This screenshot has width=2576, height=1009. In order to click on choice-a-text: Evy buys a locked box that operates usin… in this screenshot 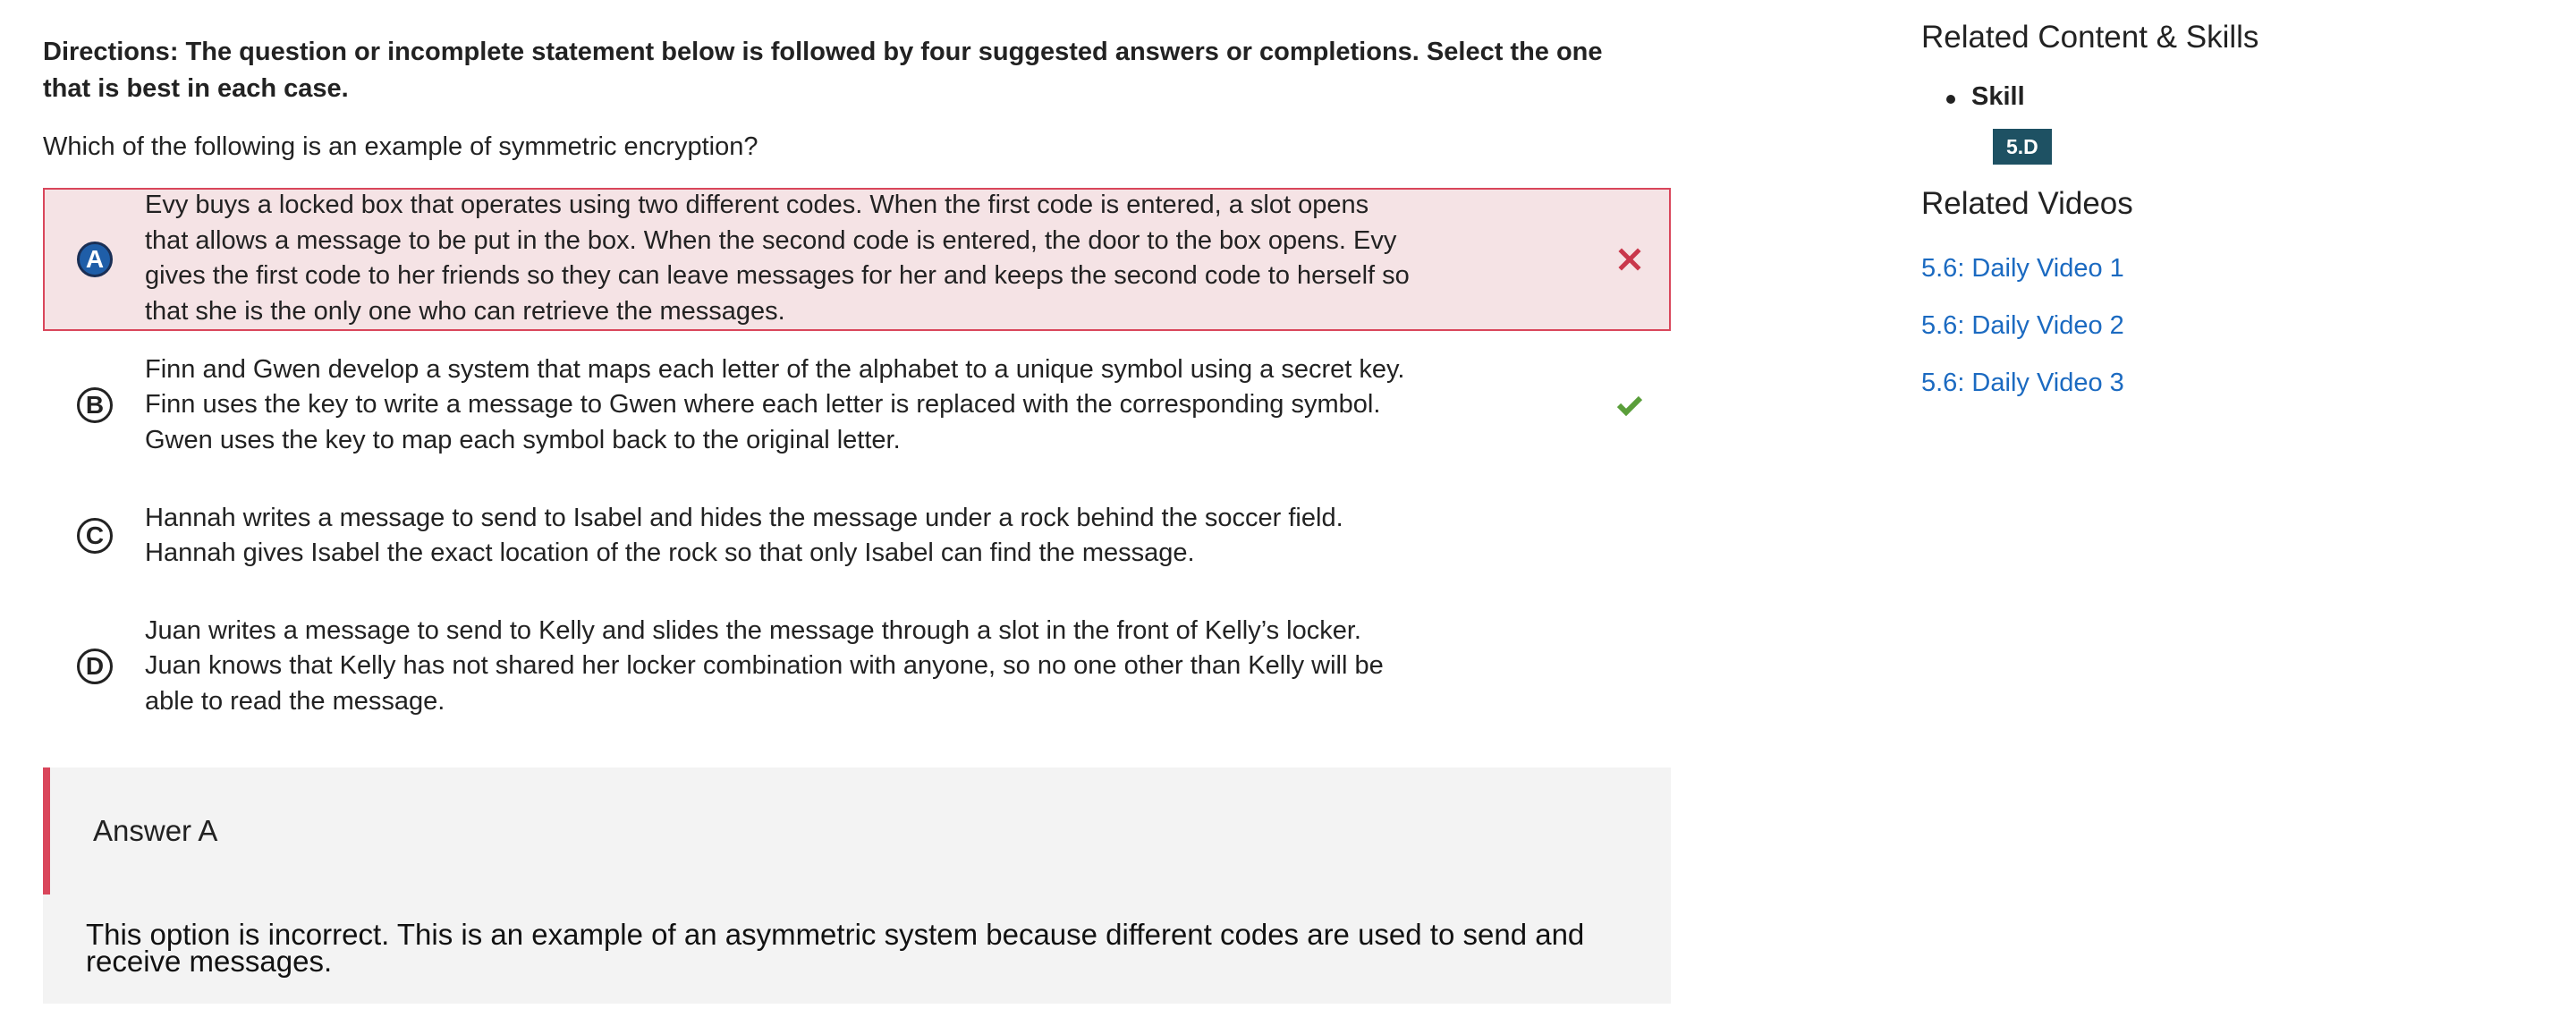, I will do `click(777, 258)`.